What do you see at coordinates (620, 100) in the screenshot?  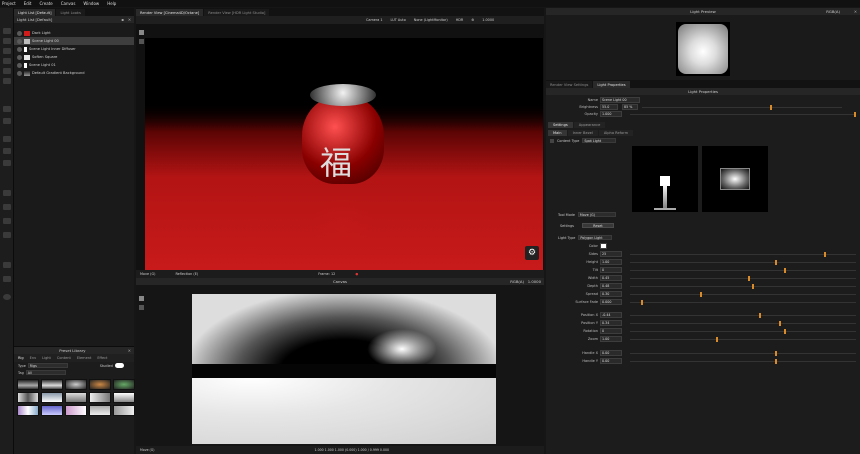 I see `name-field: Scene Light 00` at bounding box center [620, 100].